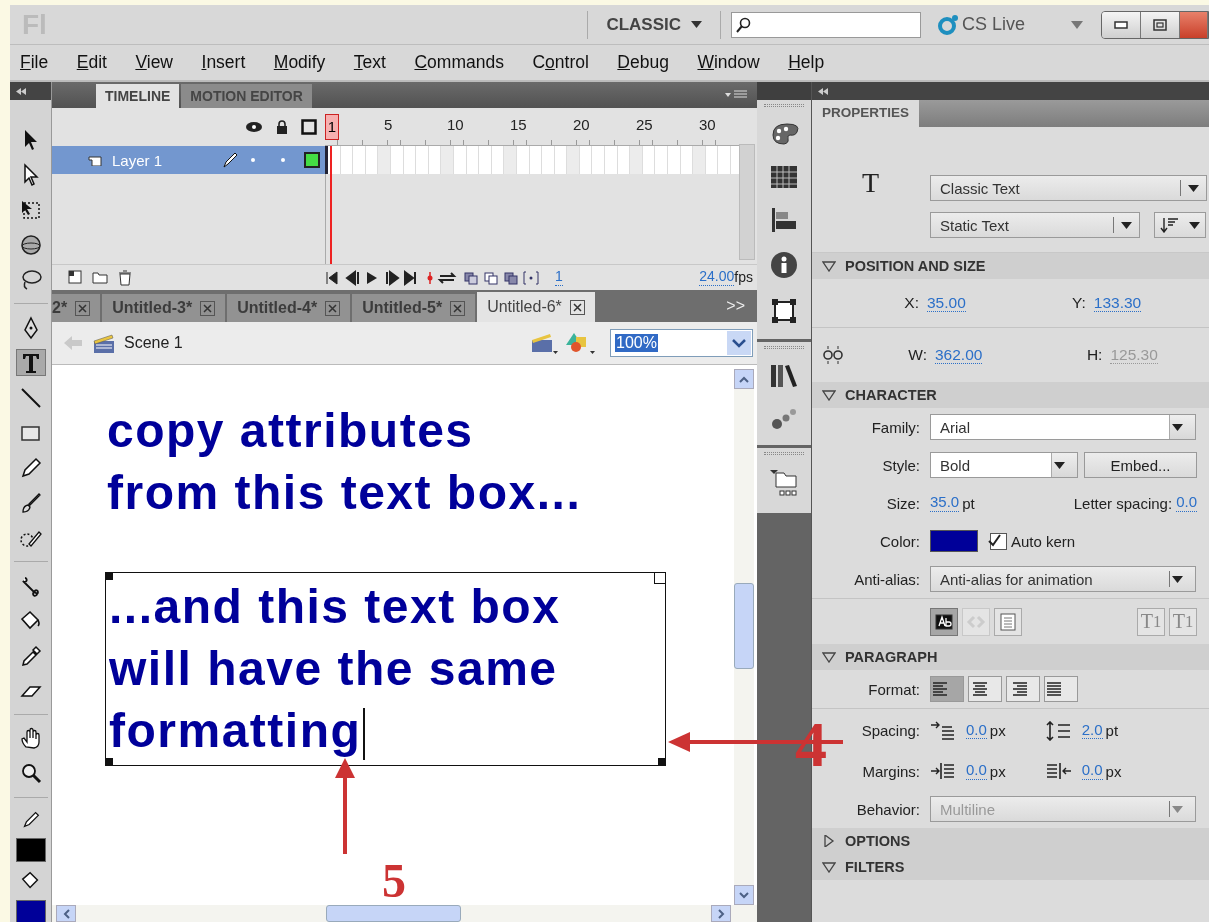  I want to click on text-color-swatch, so click(954, 541).